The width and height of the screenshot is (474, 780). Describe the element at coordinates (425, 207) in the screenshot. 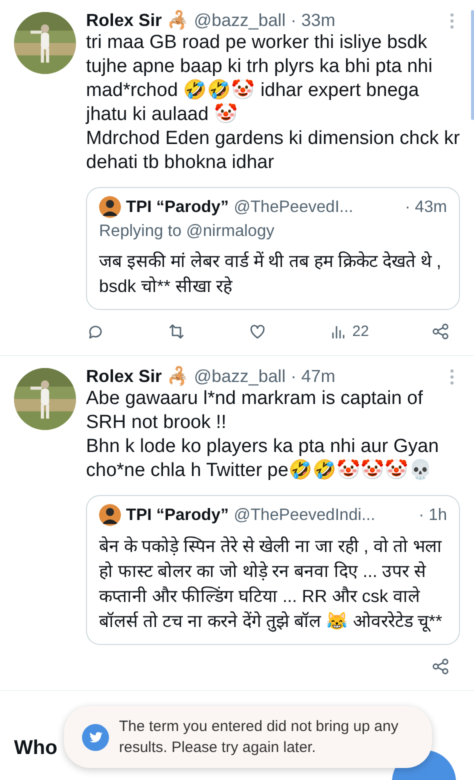

I see `tweet-time: · 43m` at that location.